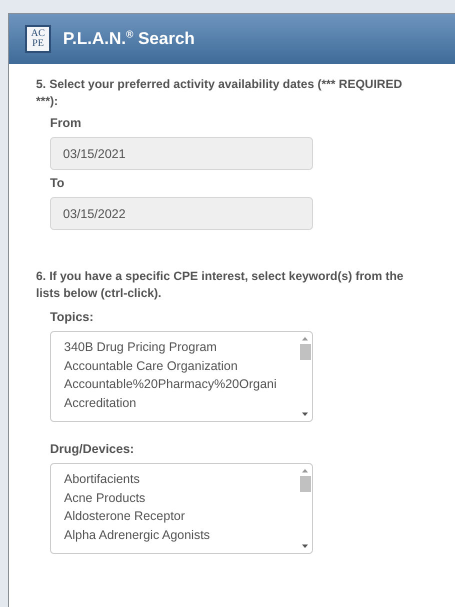  Describe the element at coordinates (181, 213) in the screenshot. I see `date-field: 03/15/2022` at that location.